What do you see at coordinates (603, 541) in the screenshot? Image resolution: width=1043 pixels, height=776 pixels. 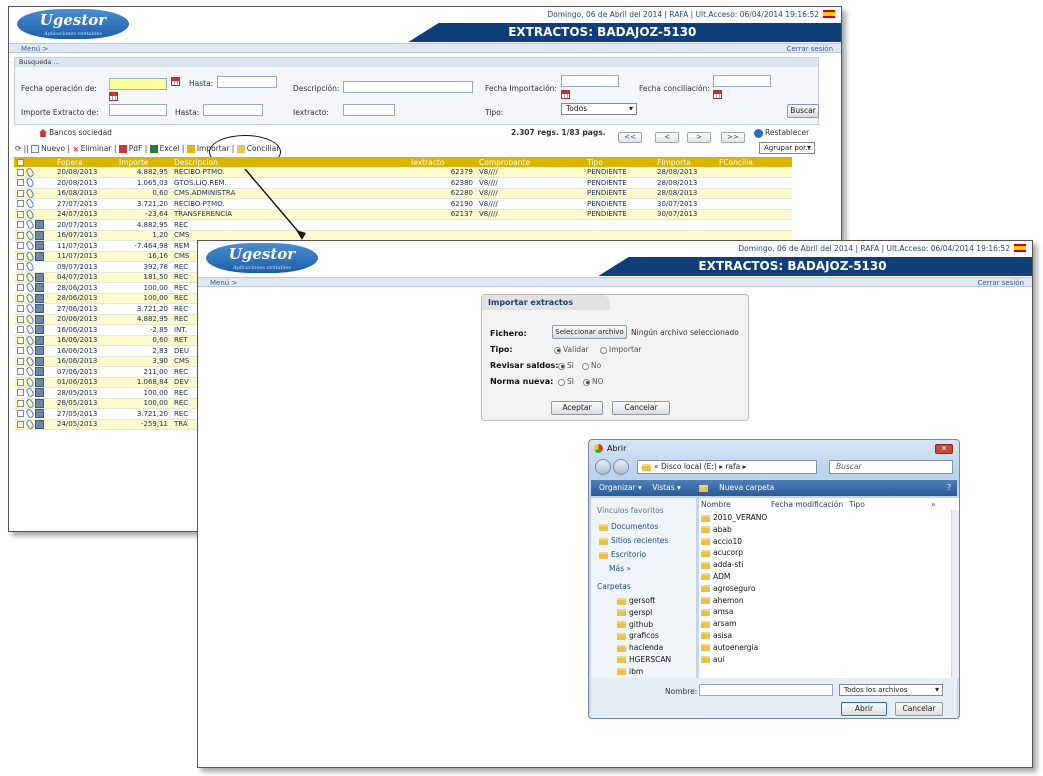 I see `recent-icon` at bounding box center [603, 541].